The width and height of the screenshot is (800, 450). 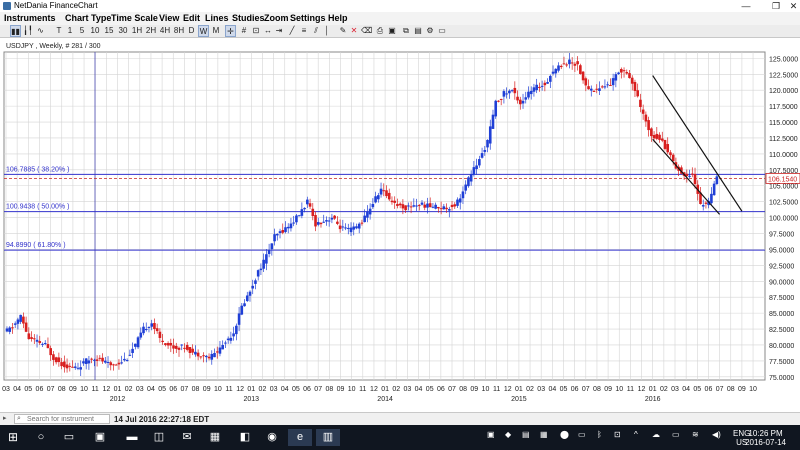 I want to click on chrome-icon: ◉, so click(x=272, y=437).